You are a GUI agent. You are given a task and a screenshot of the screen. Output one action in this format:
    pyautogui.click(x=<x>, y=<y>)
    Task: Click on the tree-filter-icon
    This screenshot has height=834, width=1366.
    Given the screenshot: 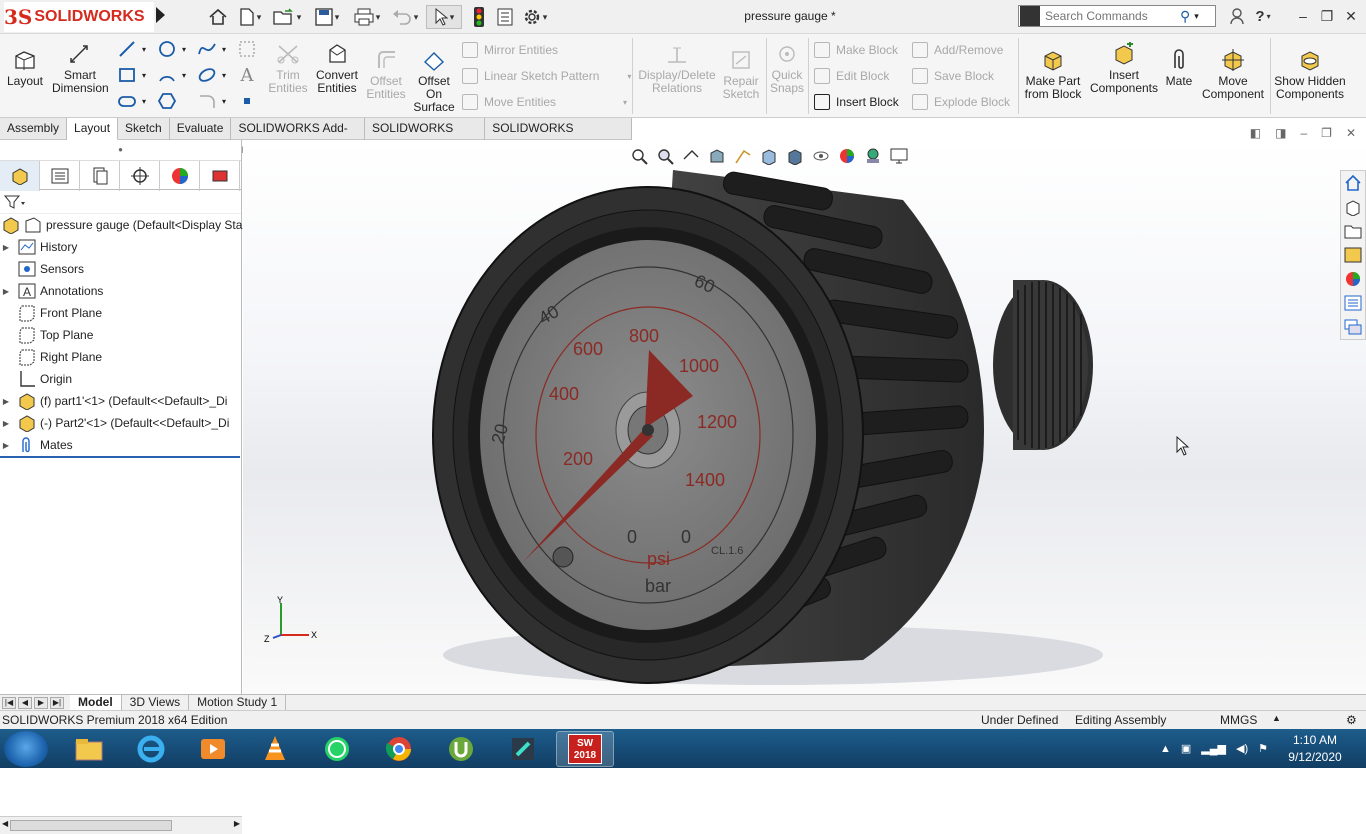 What is the action you would take?
    pyautogui.click(x=120, y=202)
    